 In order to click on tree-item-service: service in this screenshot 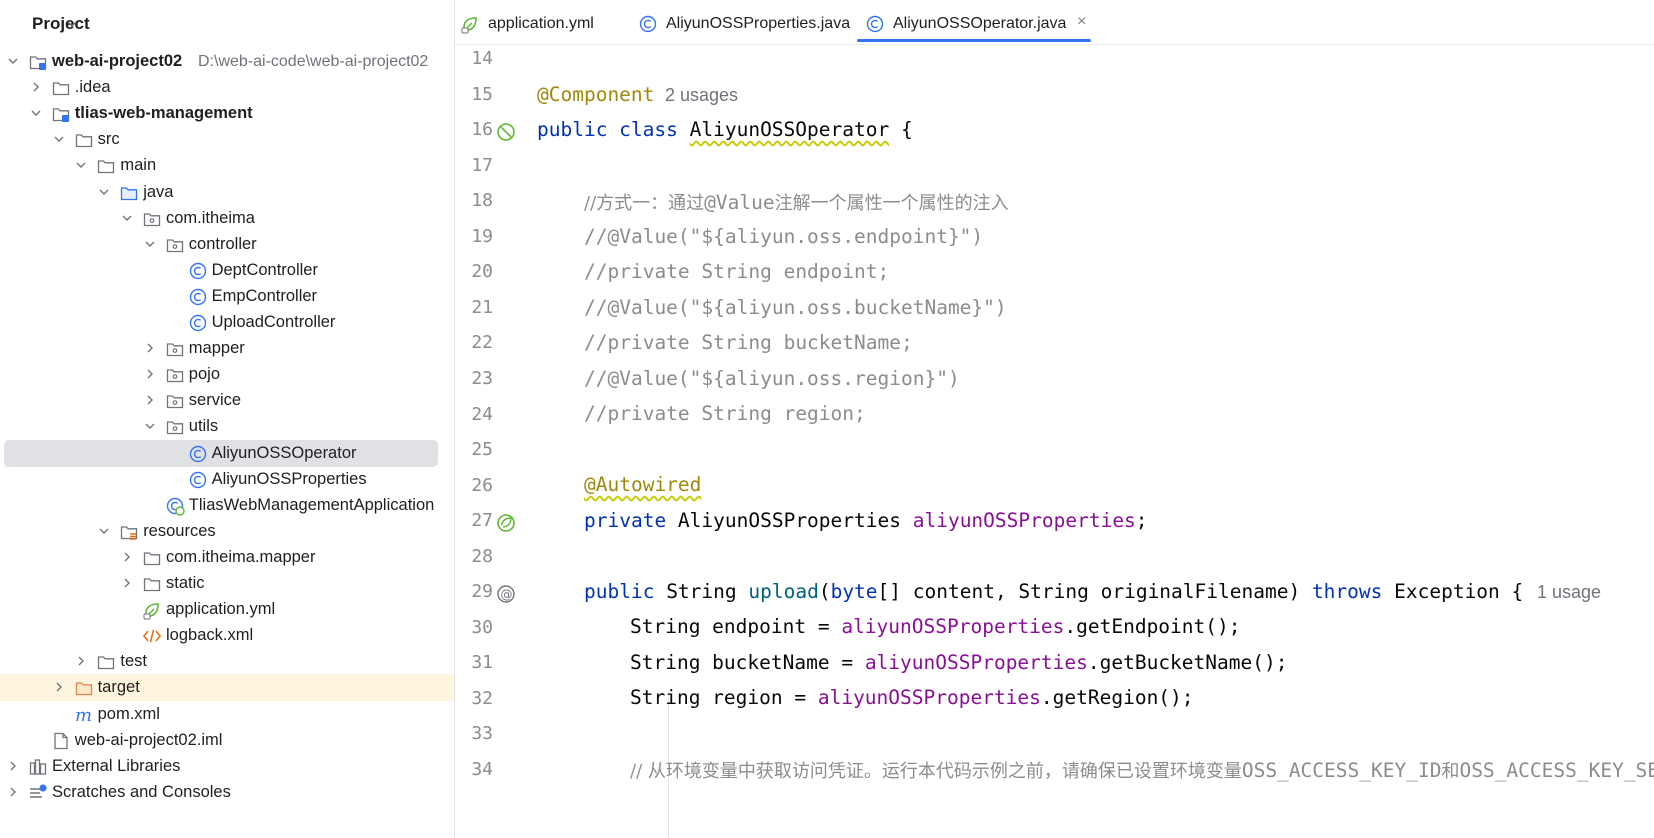, I will do `click(227, 400)`.